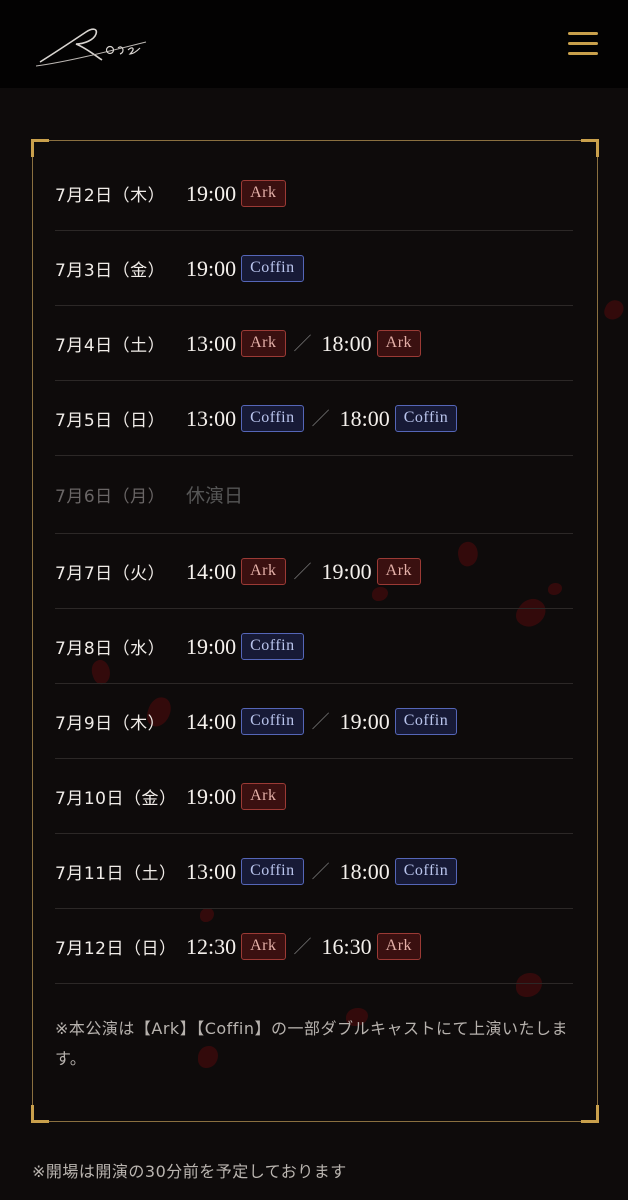  What do you see at coordinates (110, 723) in the screenshot?
I see `schedule-date: 7月9日（木）` at bounding box center [110, 723].